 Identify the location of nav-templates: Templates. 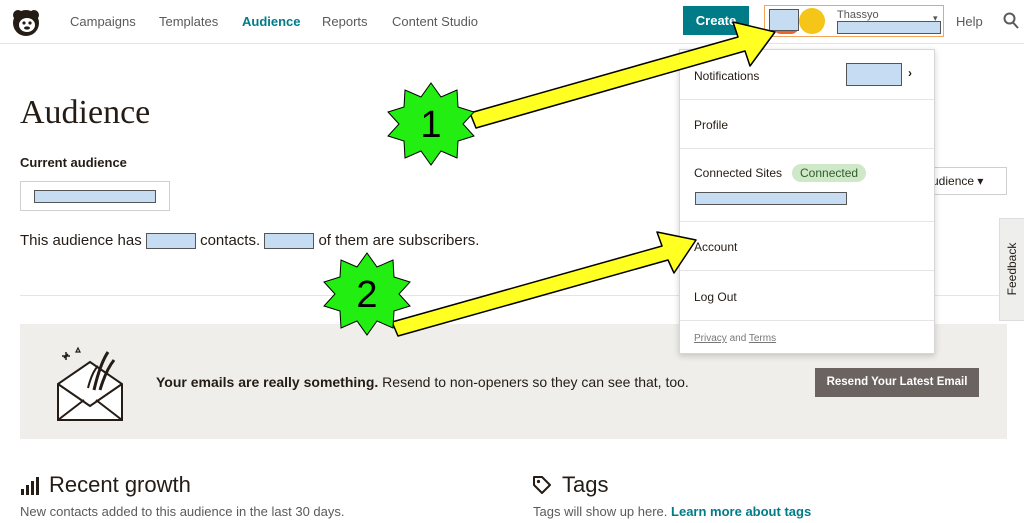
(188, 21).